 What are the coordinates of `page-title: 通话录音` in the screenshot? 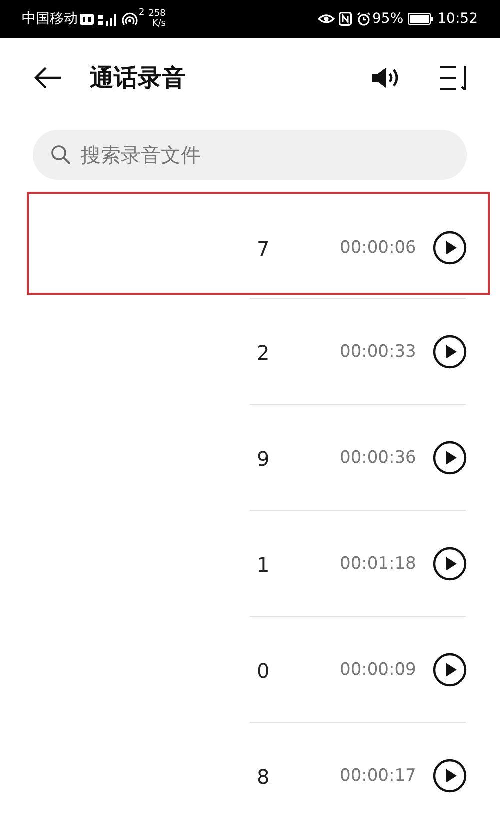 It's located at (138, 78).